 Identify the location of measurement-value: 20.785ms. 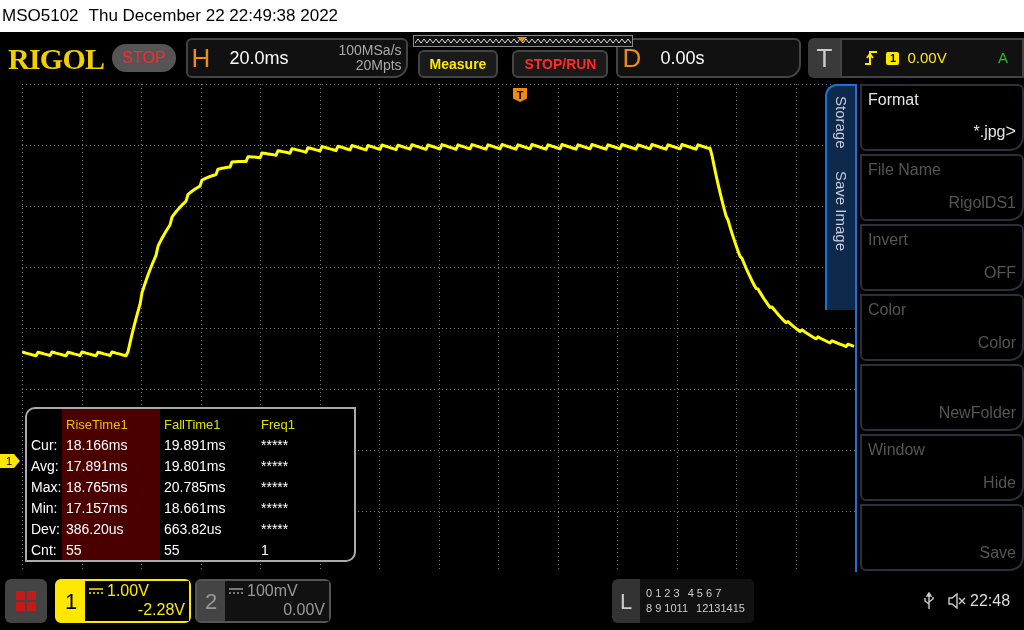
(195, 487).